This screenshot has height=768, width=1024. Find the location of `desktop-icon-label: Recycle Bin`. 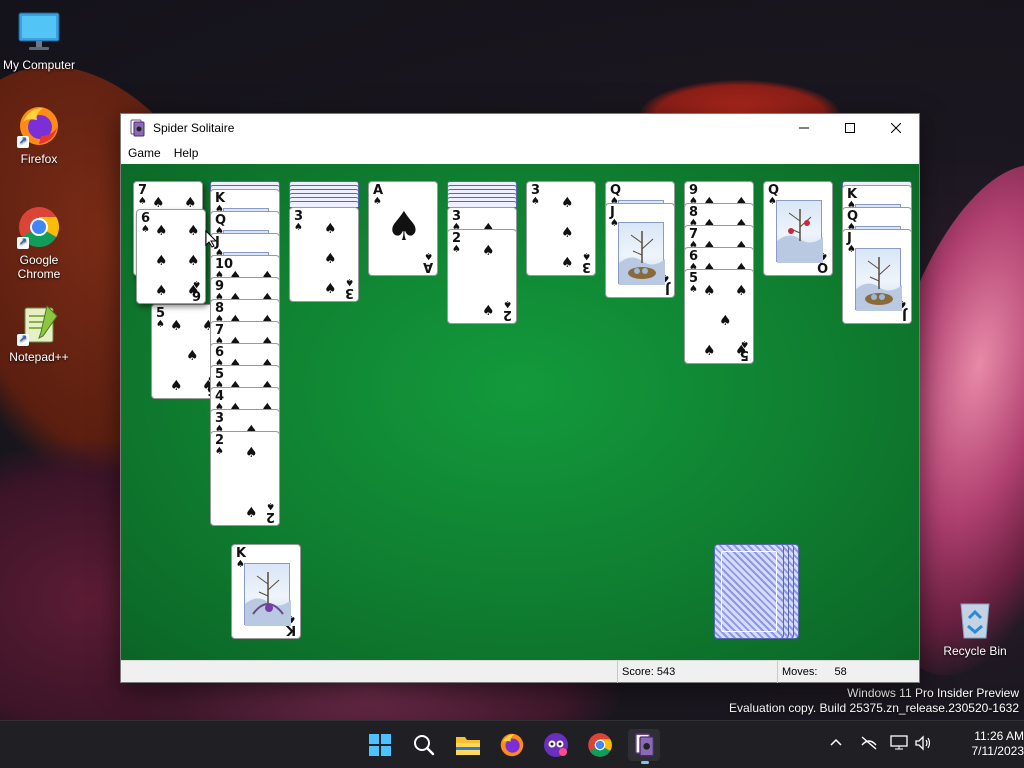

desktop-icon-label: Recycle Bin is located at coordinates (975, 651).